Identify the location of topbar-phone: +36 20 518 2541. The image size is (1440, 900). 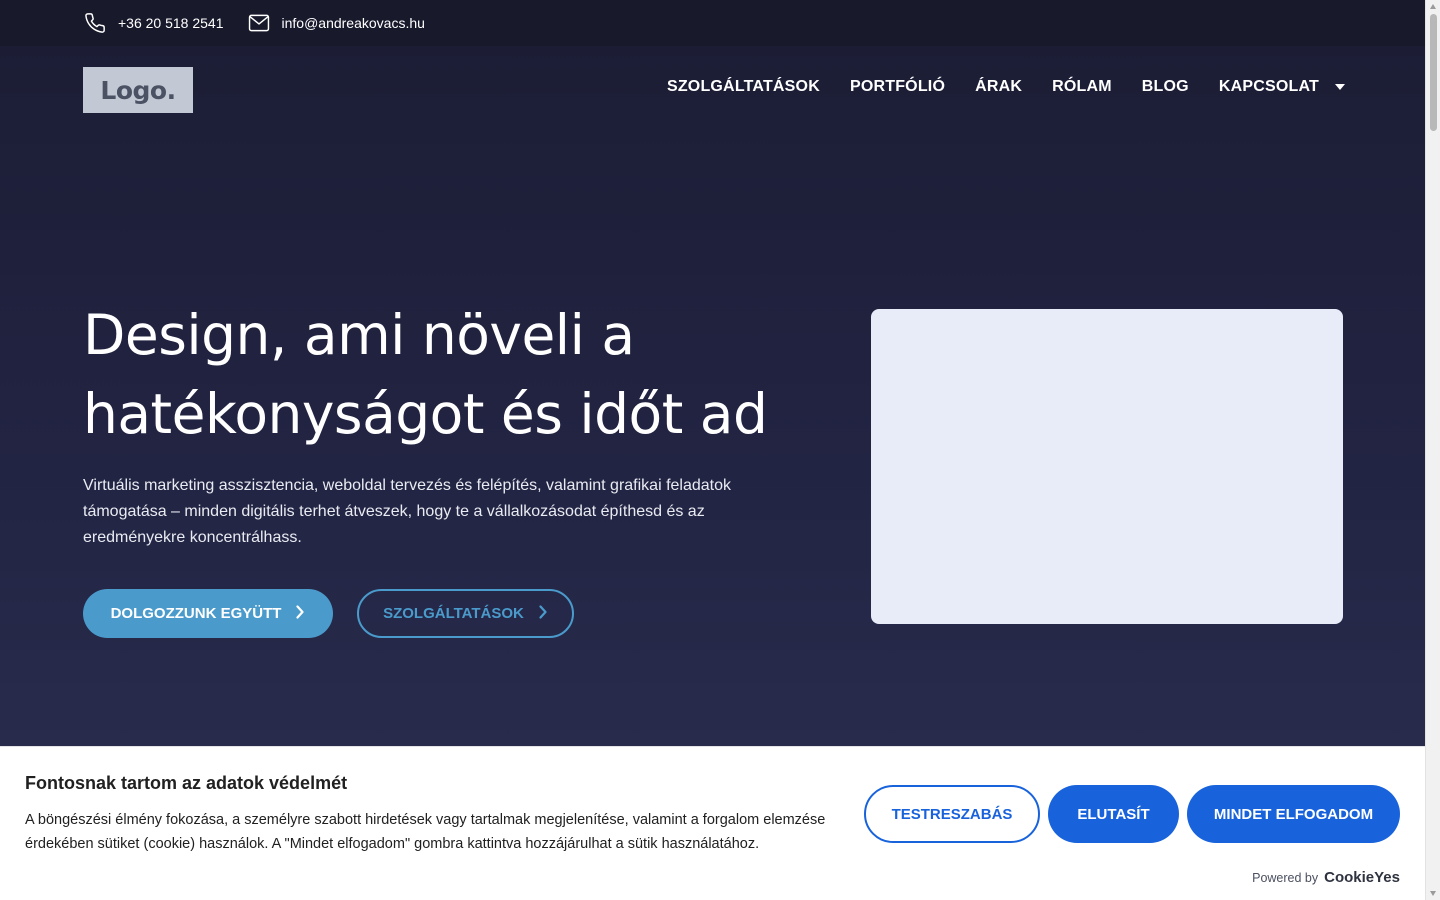
(154, 23).